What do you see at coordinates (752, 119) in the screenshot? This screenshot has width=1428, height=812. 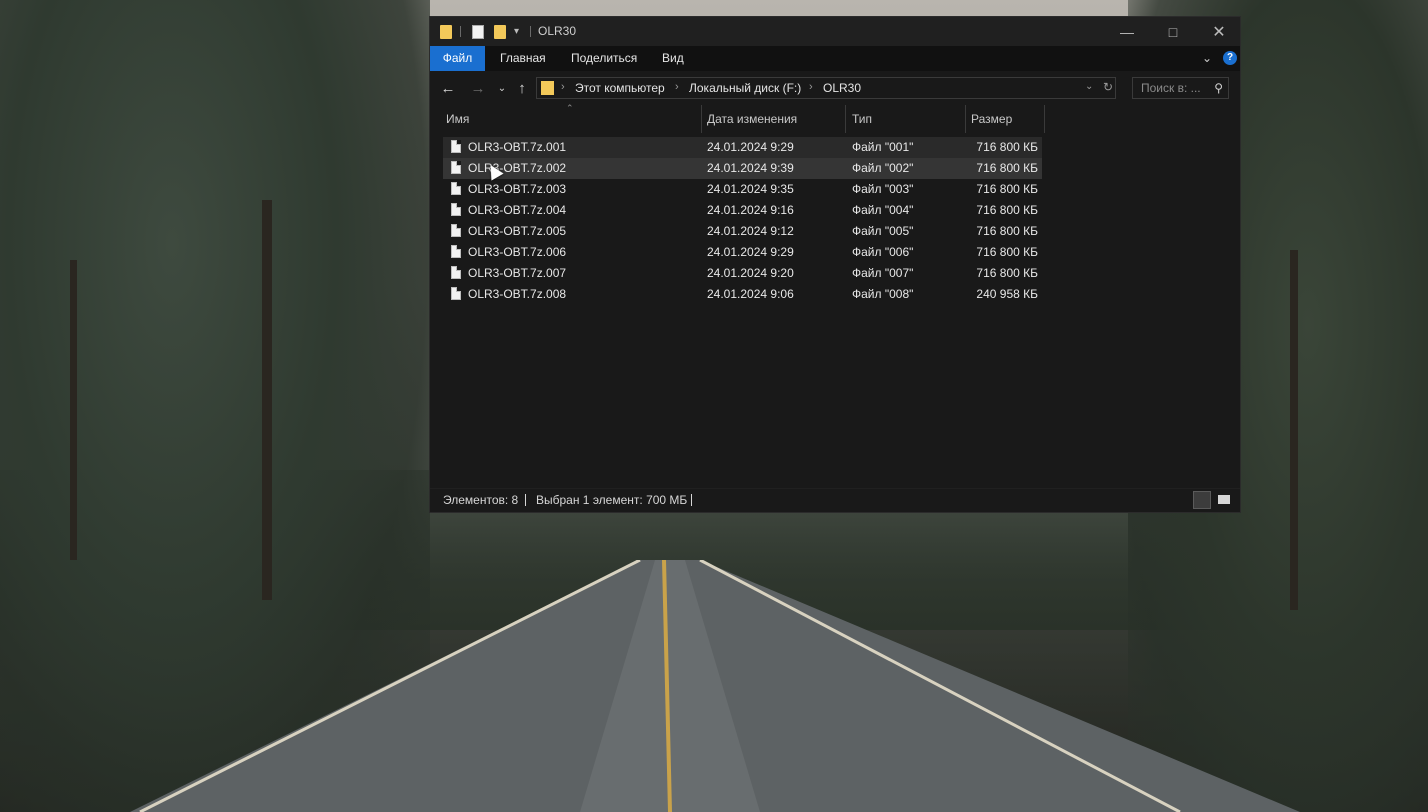 I see `column-date: Дата изменения` at bounding box center [752, 119].